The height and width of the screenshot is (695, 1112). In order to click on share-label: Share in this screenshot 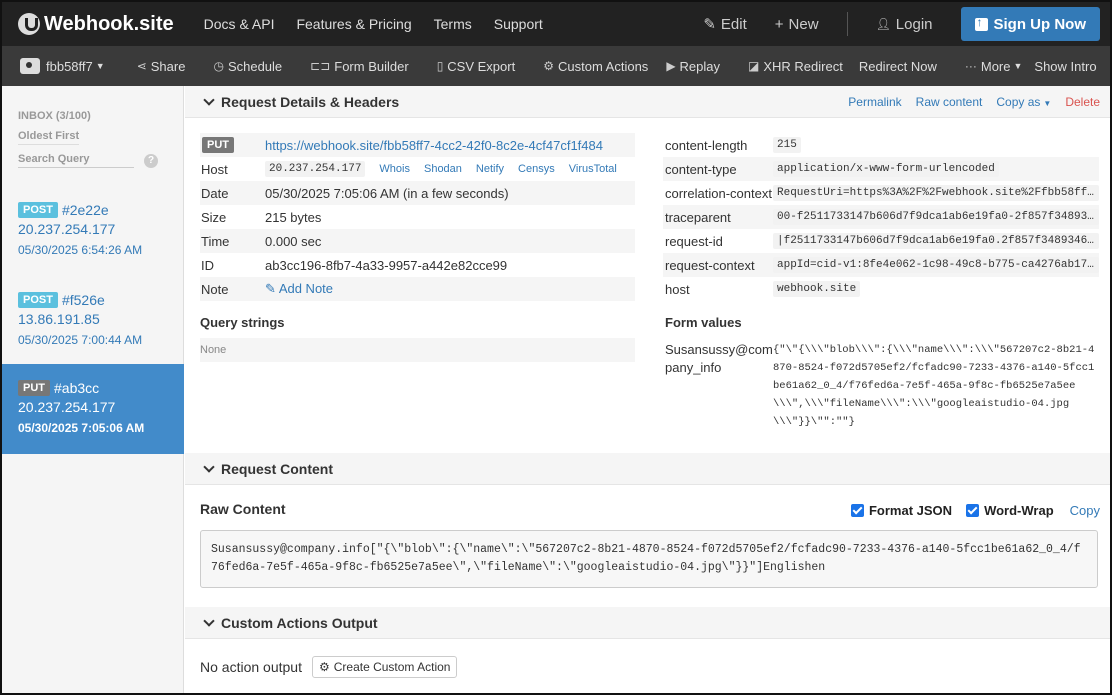, I will do `click(168, 66)`.